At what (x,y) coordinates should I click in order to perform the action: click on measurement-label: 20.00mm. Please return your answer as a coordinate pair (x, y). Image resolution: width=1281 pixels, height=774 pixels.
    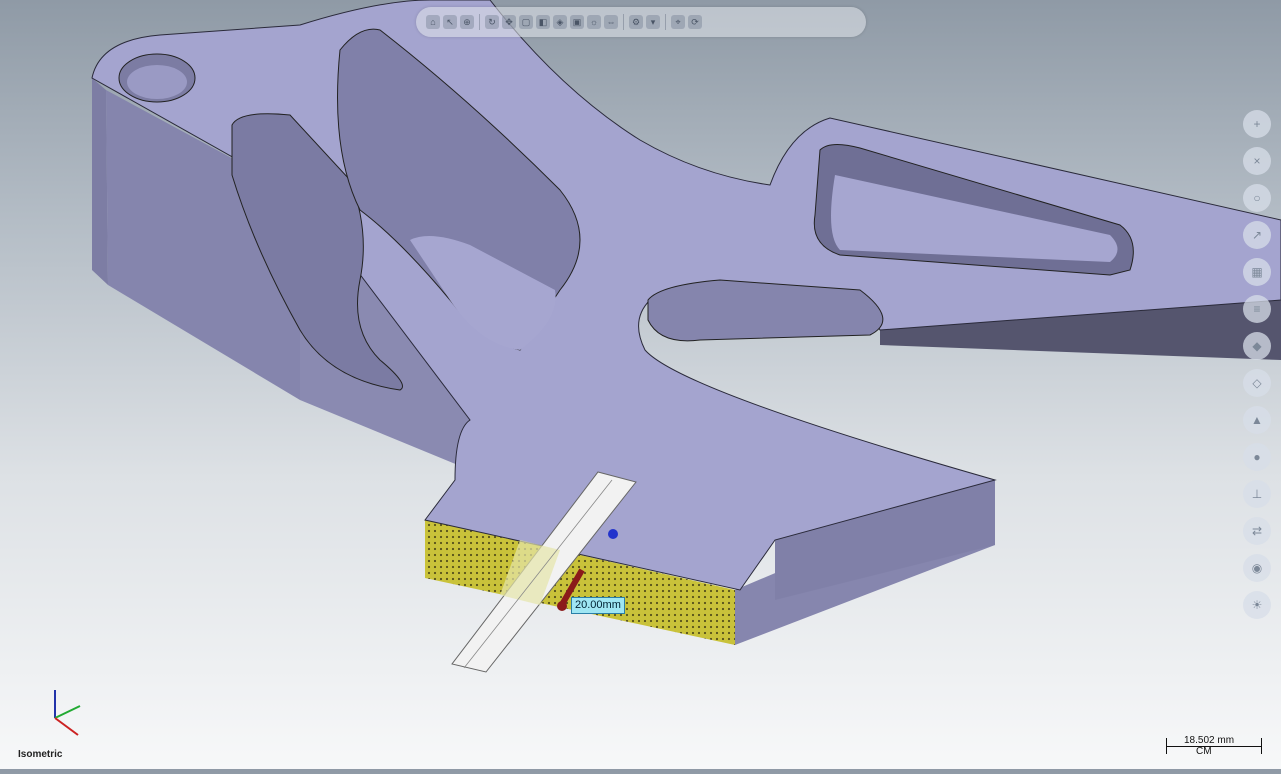
    Looking at the image, I should click on (598, 605).